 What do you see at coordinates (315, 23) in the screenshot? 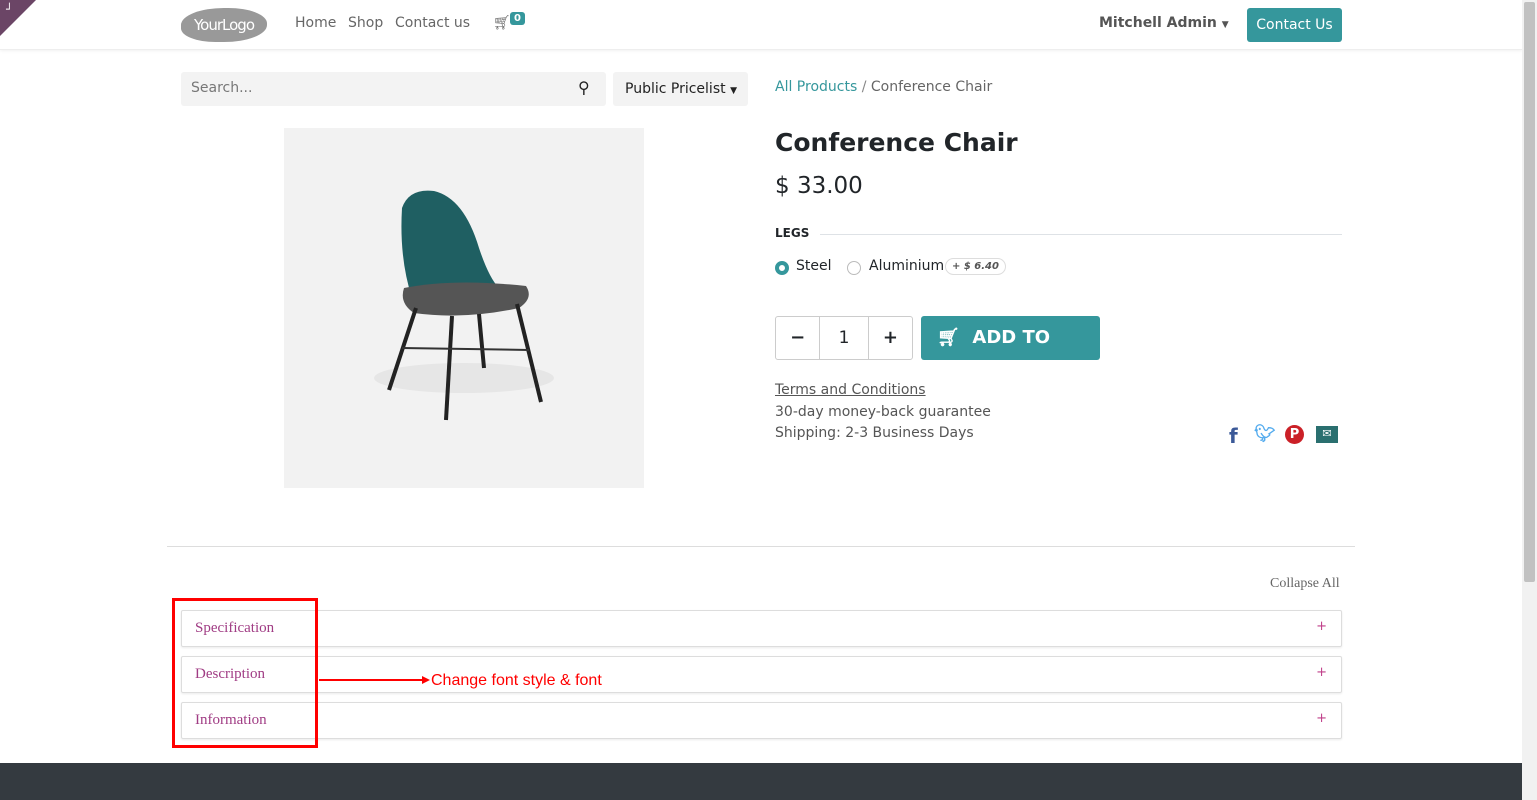
I see `nav-home: Home` at bounding box center [315, 23].